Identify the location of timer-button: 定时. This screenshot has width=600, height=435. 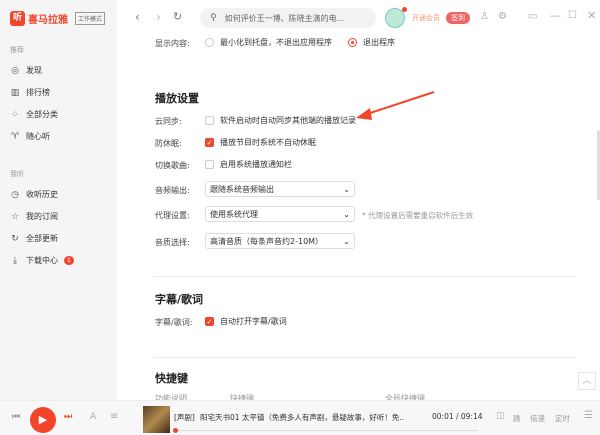
(562, 418).